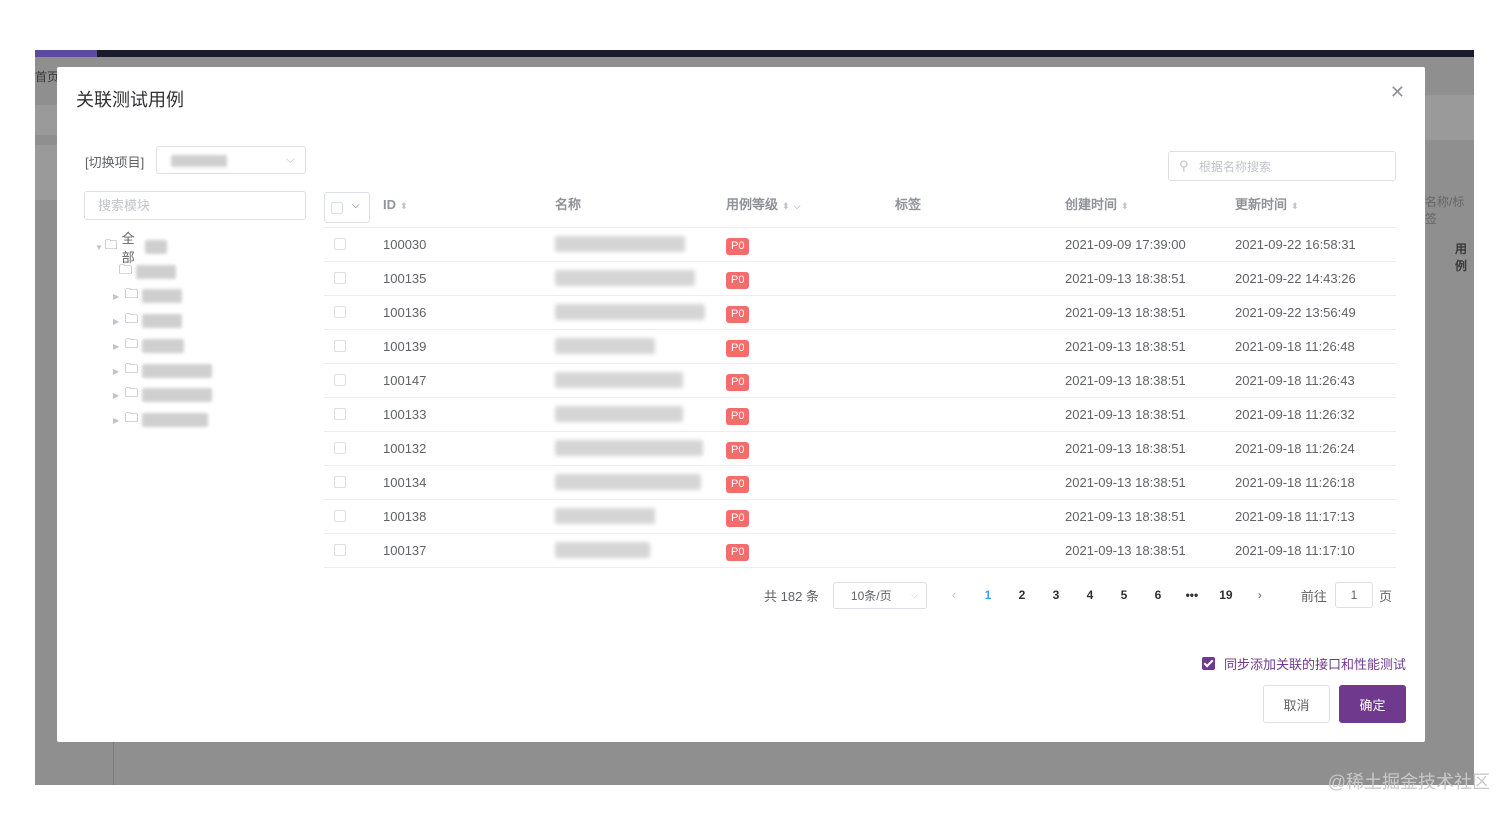 This screenshot has height=816, width=1512. Describe the element at coordinates (860, 207) in the screenshot. I see `table-header: ⌵ ID ⬍ 名称 用例等级 ⬍ ⌵ 标签 创建时间 ⬍ 更新时间 ⬍` at that location.